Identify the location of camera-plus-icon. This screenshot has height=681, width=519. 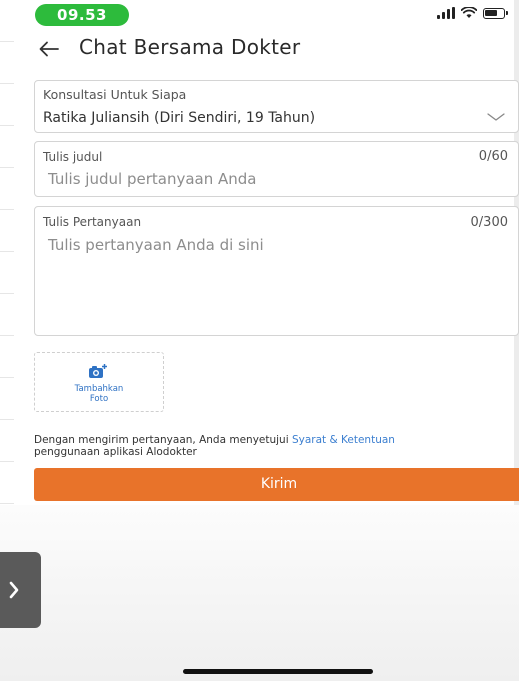
(98, 371).